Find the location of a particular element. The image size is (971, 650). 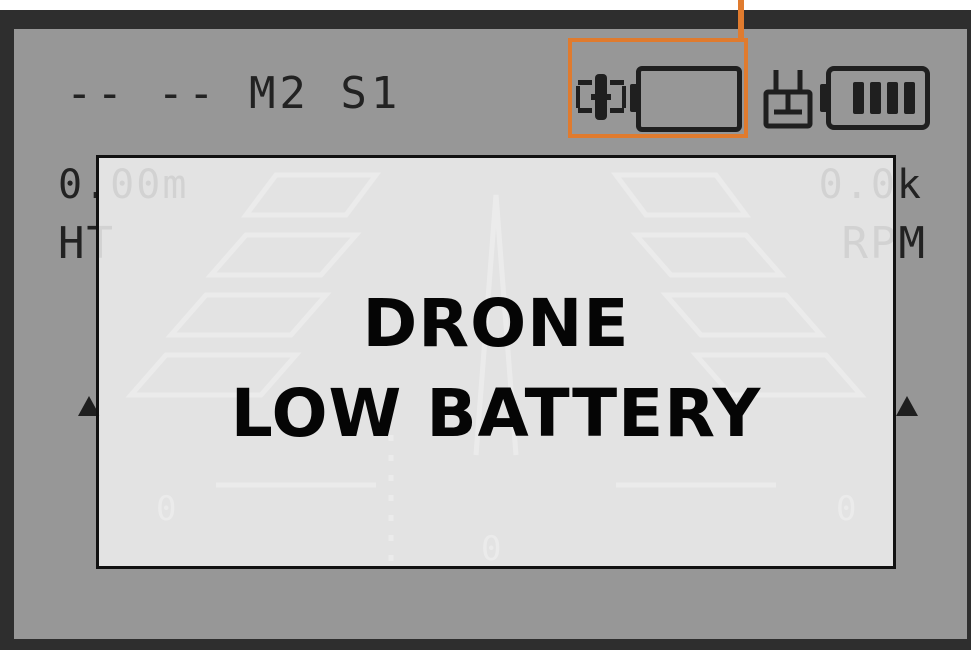

battery-highlight-box is located at coordinates (658, 88).